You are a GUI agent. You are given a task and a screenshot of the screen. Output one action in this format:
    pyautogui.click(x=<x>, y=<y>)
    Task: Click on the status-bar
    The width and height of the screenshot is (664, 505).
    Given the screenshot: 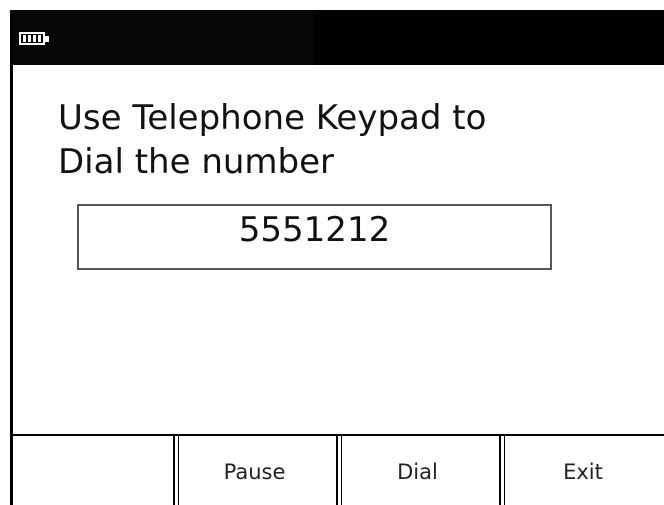 What is the action you would take?
    pyautogui.click(x=338, y=37)
    